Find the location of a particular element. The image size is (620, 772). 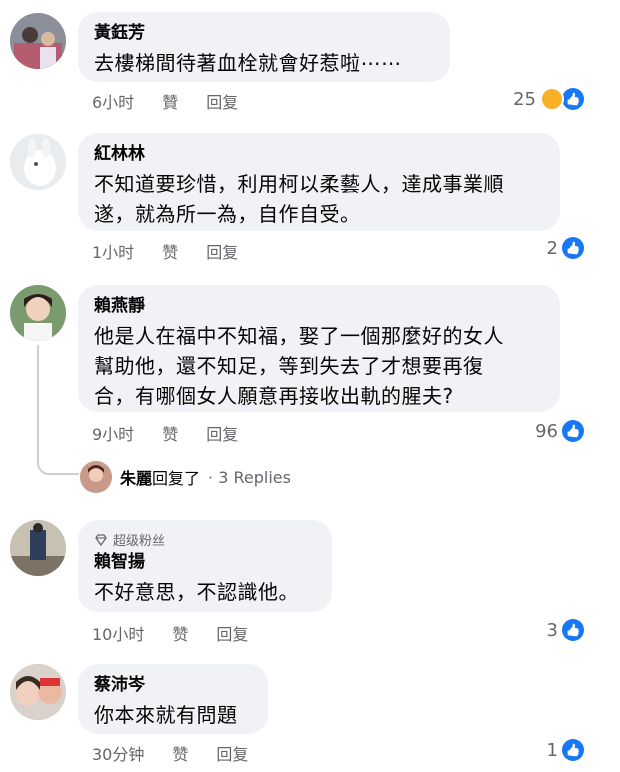

comment-author: 蔡沛岑 is located at coordinates (173, 685).